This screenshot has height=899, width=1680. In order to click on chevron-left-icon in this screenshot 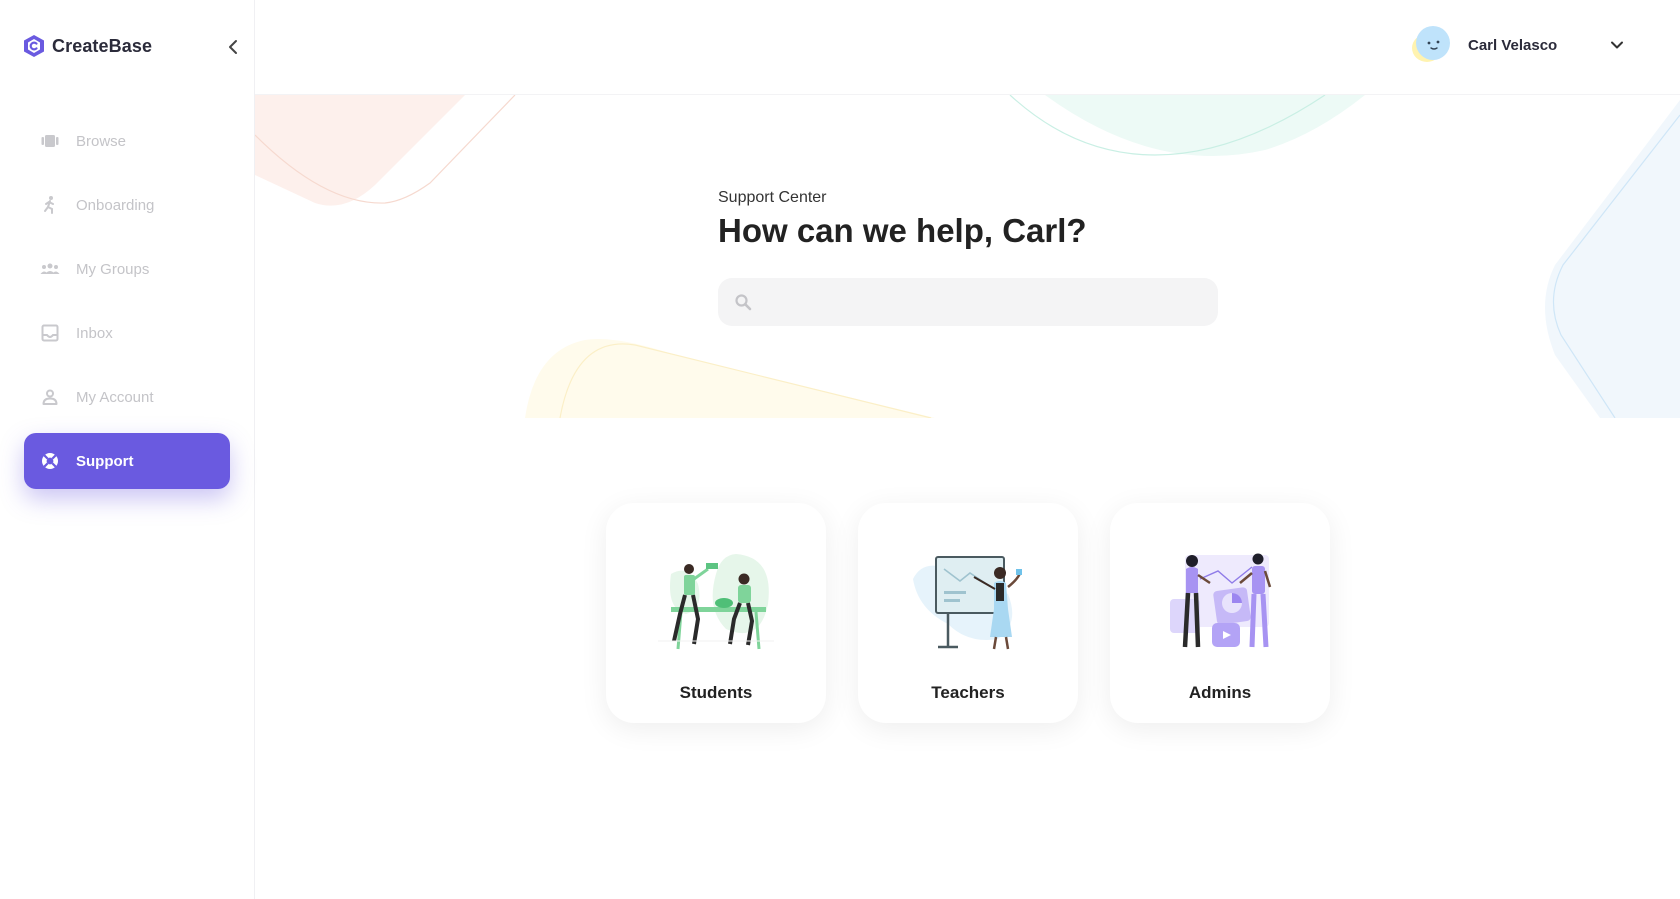, I will do `click(234, 47)`.